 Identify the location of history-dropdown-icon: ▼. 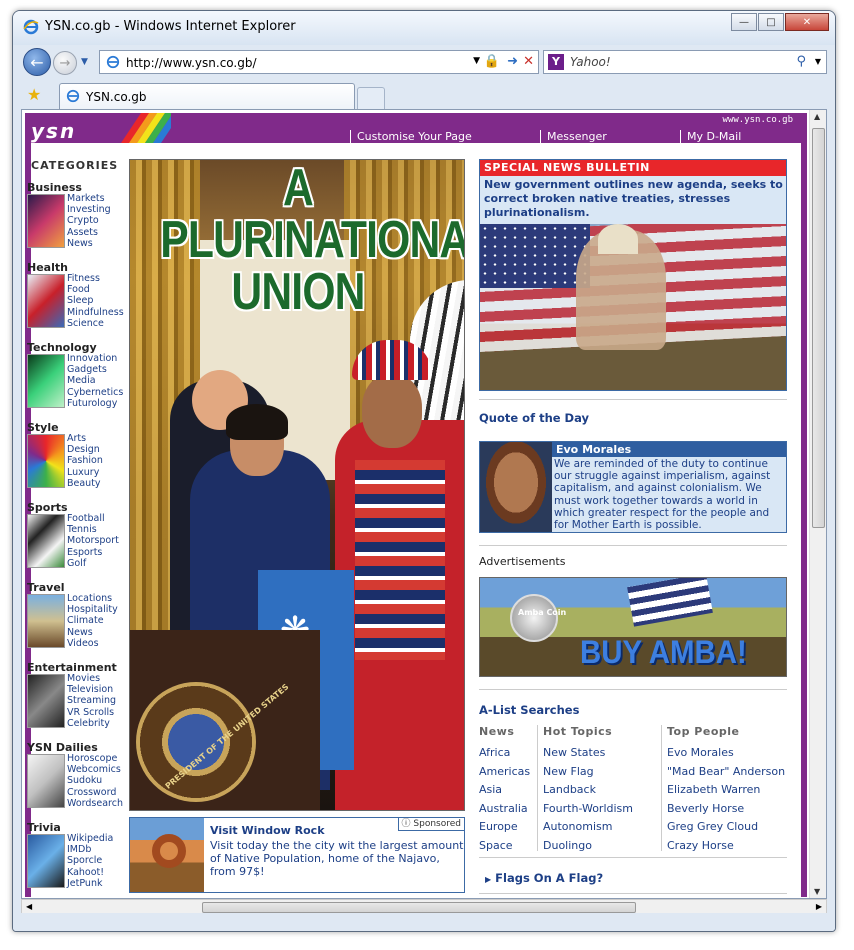
(84, 62).